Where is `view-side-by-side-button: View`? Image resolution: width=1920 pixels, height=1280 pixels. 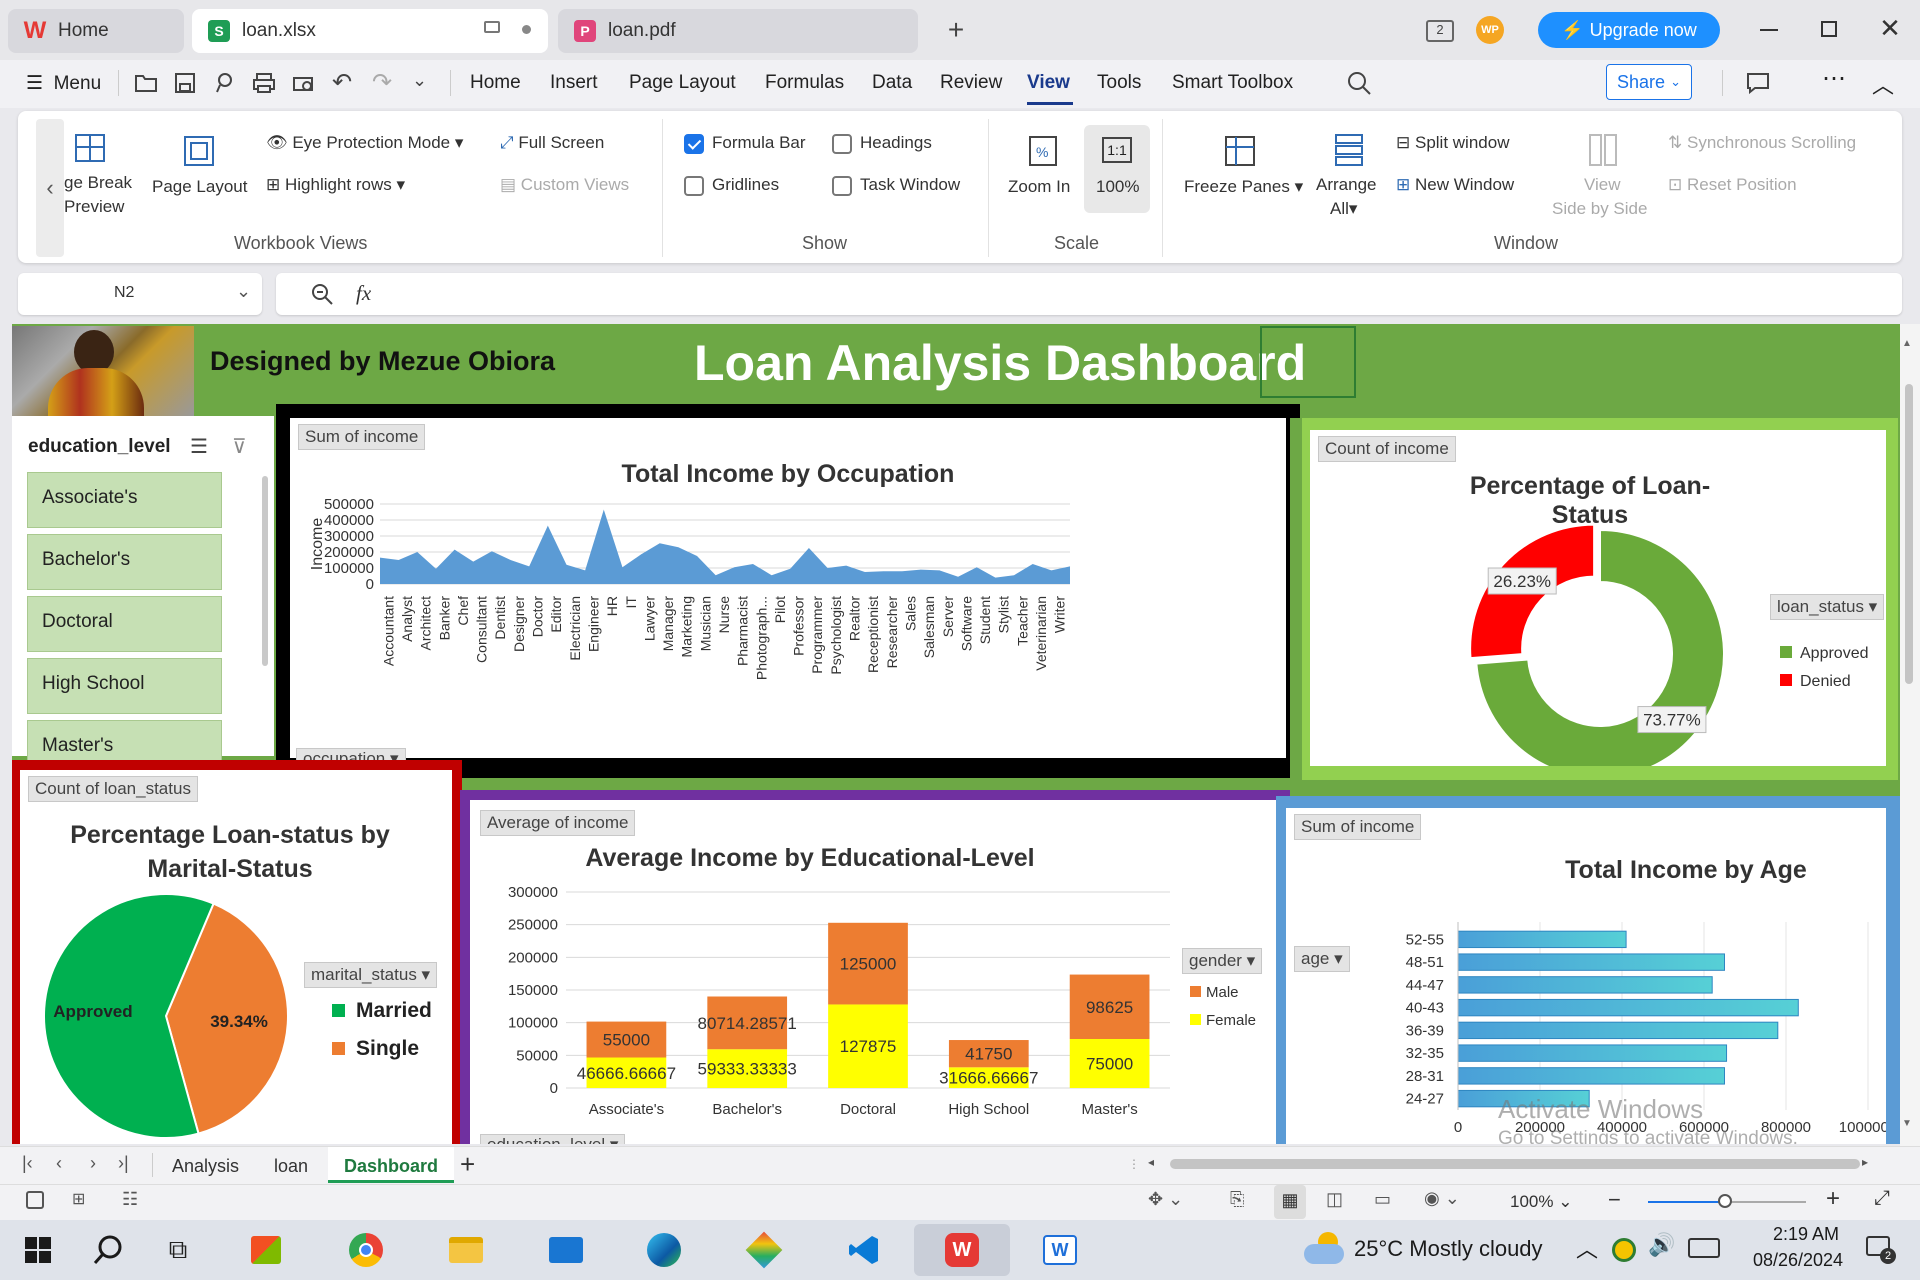 view-side-by-side-button: View is located at coordinates (1602, 185).